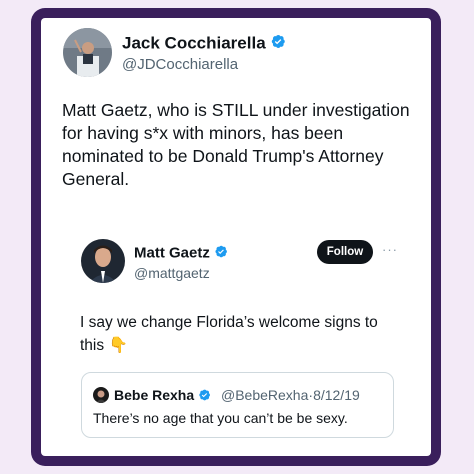 This screenshot has width=474, height=474. I want to click on quoted-author-name-text: Bebe Rexha, so click(154, 395).